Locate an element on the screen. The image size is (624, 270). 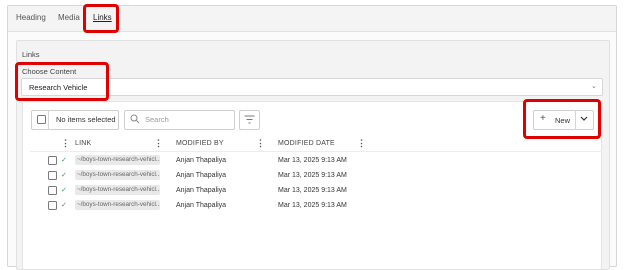
tab-media: Media is located at coordinates (69, 17).